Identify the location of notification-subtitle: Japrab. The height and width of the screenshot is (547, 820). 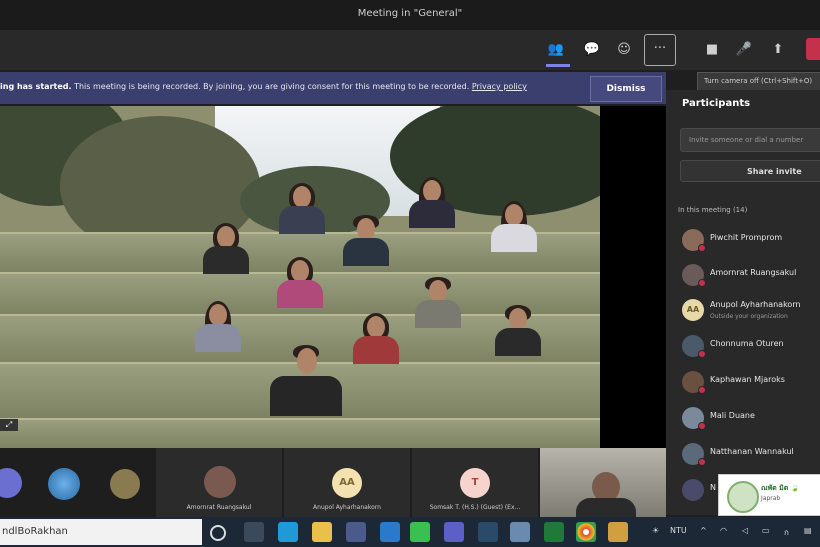
(771, 498).